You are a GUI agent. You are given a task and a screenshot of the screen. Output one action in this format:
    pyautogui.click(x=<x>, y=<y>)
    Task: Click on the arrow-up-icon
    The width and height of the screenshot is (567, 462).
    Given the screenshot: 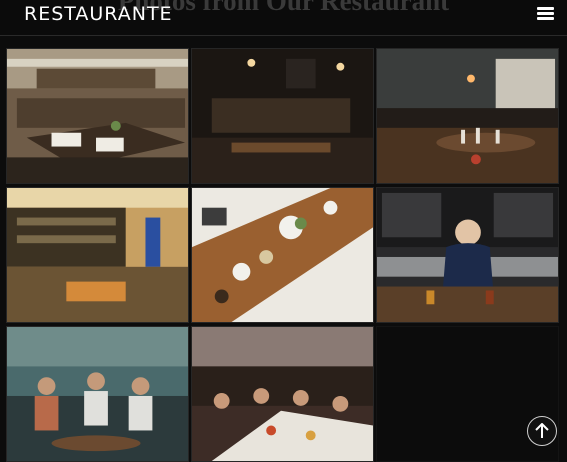 What is the action you would take?
    pyautogui.click(x=542, y=430)
    